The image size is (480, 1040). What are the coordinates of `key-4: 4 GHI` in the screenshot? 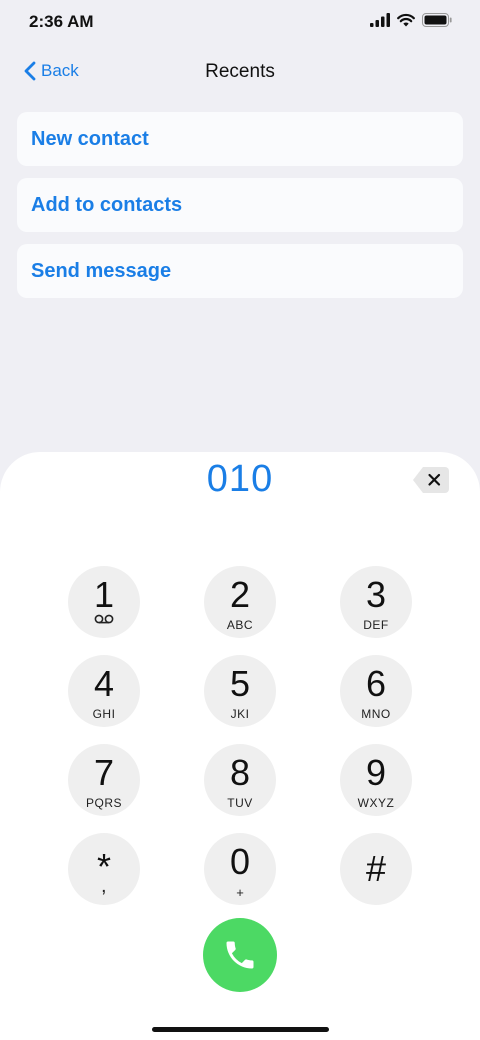 It's located at (104, 691).